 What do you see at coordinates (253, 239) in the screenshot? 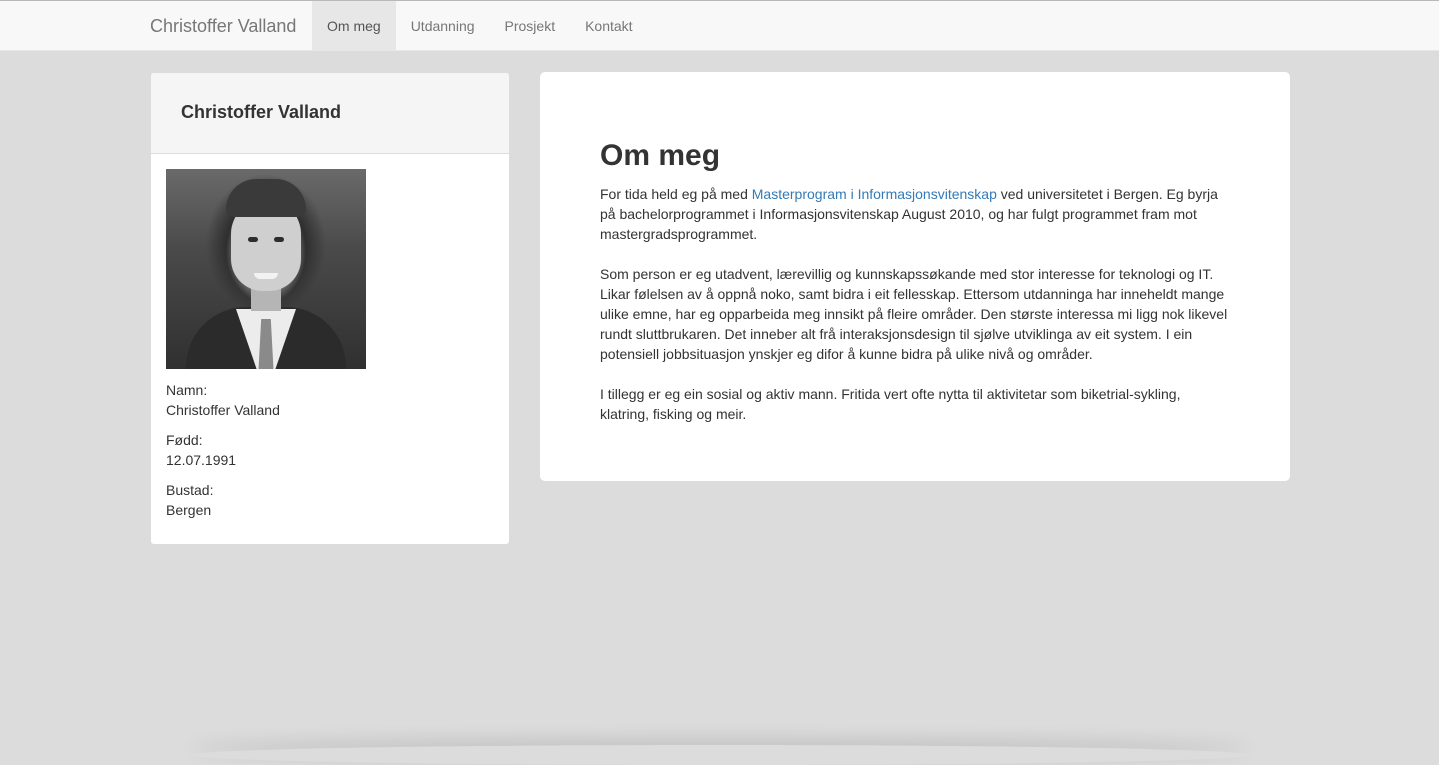
I see `photo-eye-left` at bounding box center [253, 239].